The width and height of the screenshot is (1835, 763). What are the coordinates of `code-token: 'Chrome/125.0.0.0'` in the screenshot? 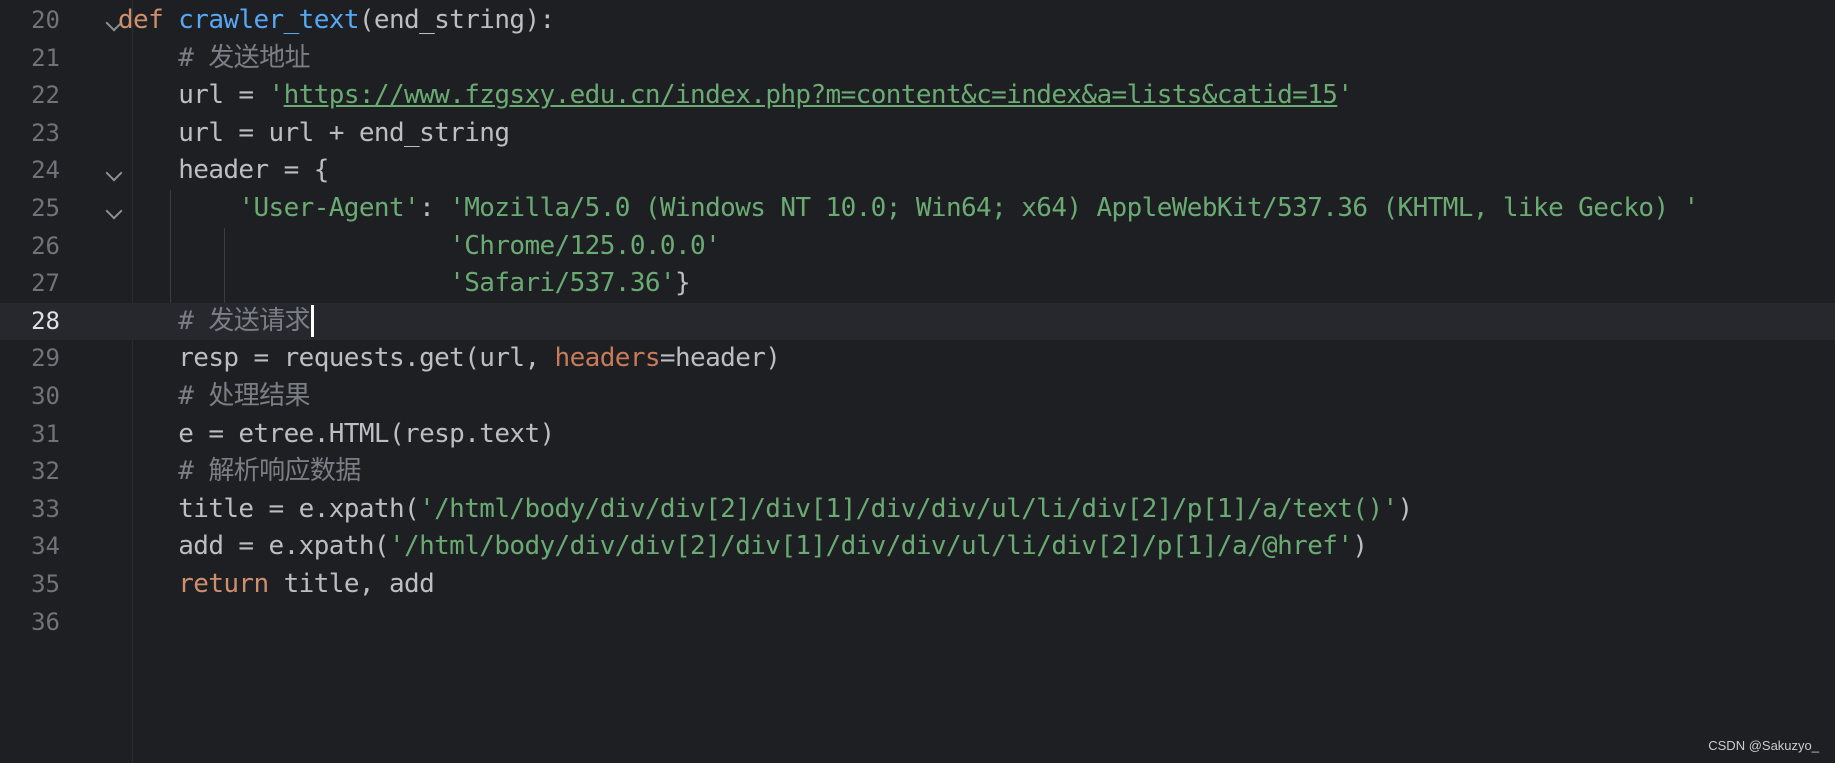 It's located at (585, 245).